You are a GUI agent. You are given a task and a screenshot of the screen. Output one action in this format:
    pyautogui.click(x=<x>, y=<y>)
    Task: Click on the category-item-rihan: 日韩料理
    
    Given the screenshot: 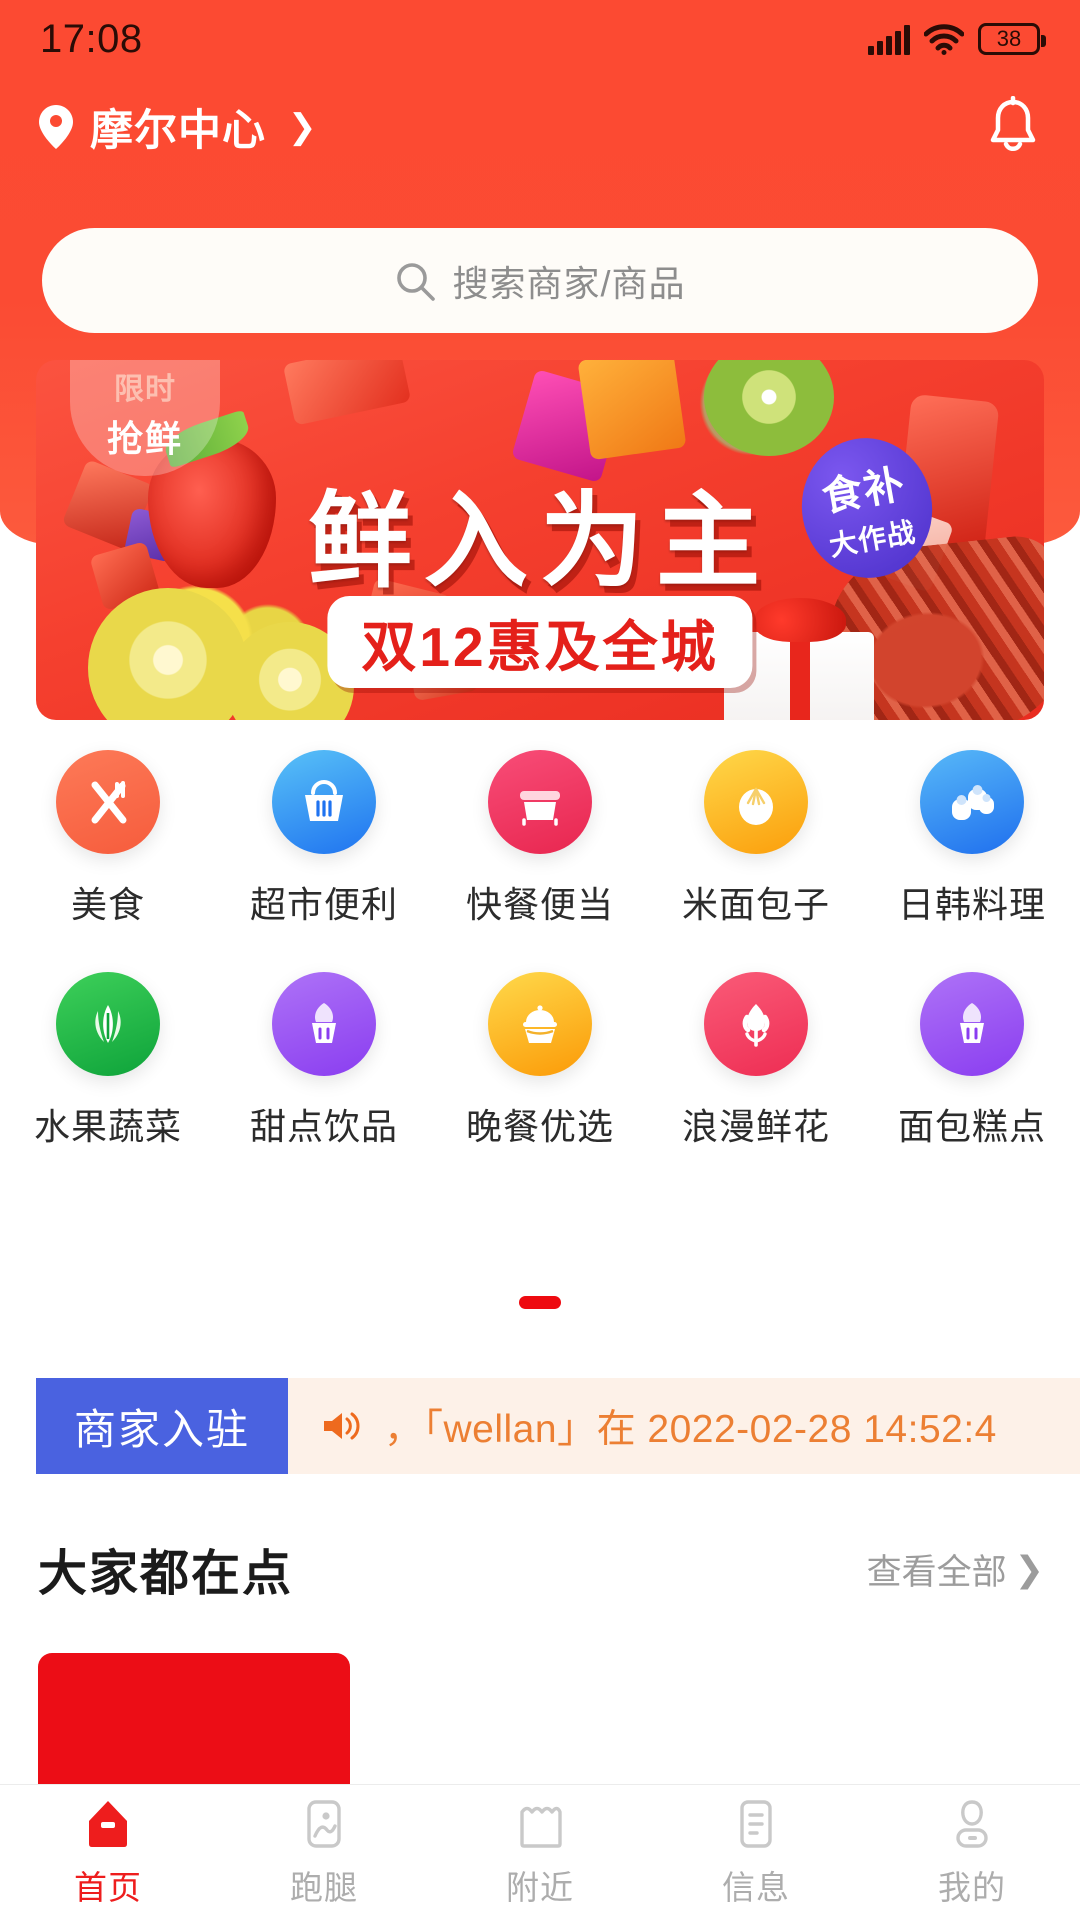 What is the action you would take?
    pyautogui.click(x=972, y=832)
    